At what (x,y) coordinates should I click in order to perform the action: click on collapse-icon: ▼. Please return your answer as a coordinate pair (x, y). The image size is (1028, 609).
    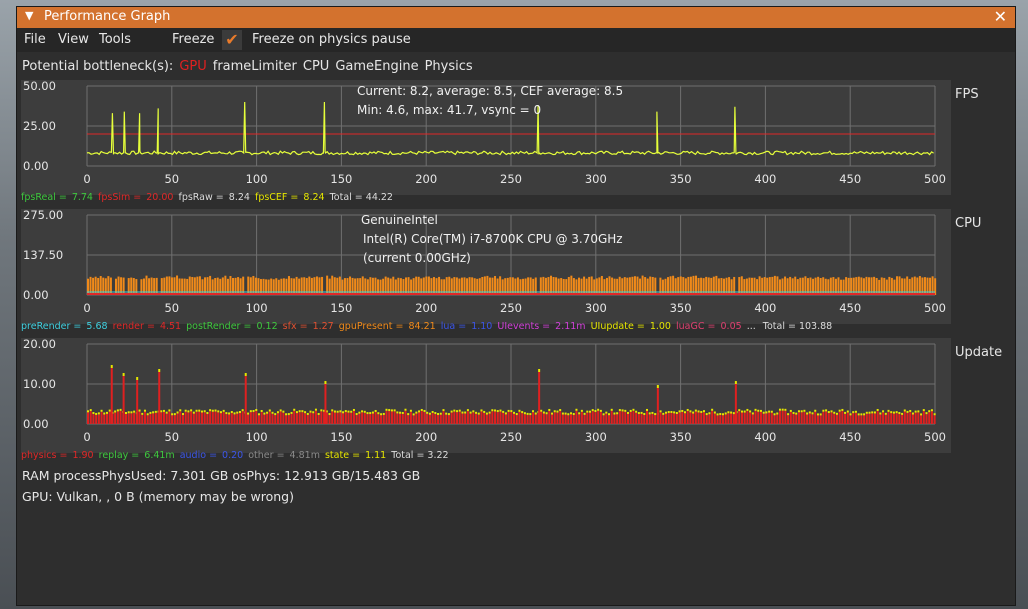
    Looking at the image, I should click on (29, 15).